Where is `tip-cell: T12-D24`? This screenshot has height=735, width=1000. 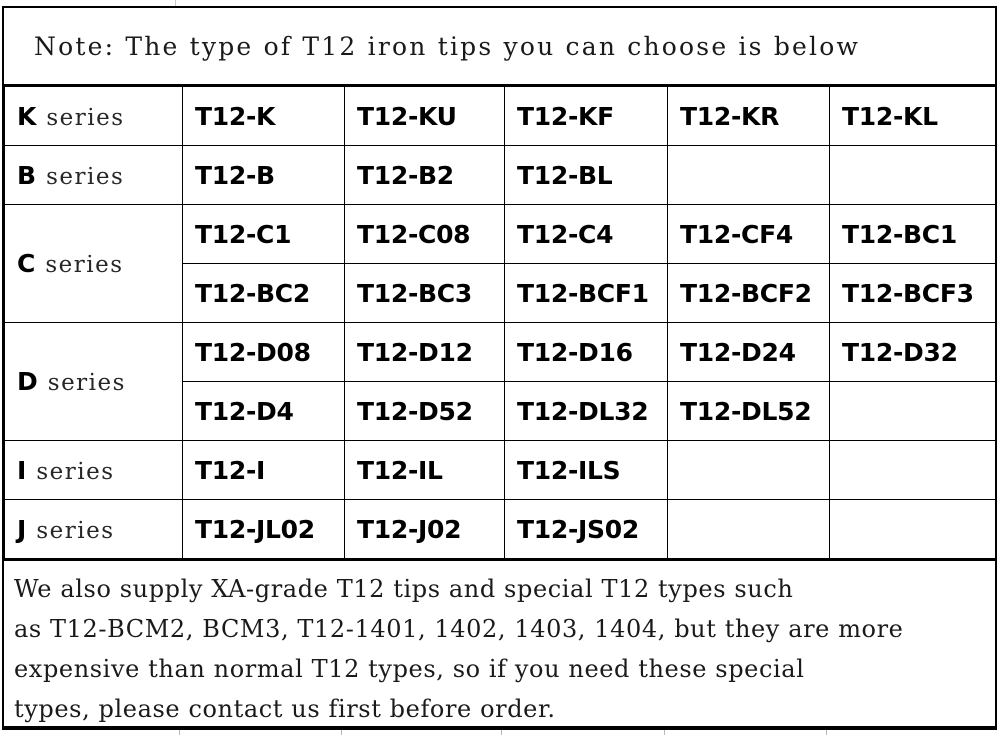 tip-cell: T12-D24 is located at coordinates (748, 352).